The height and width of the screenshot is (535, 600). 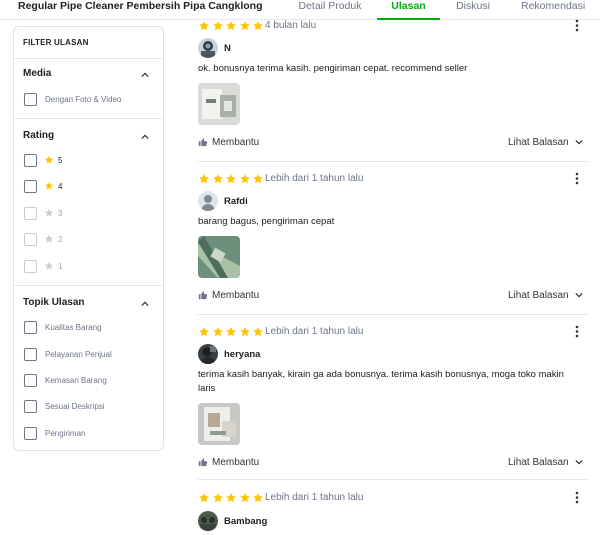 I want to click on tab-detail-produk: Detail Produk, so click(x=330, y=10).